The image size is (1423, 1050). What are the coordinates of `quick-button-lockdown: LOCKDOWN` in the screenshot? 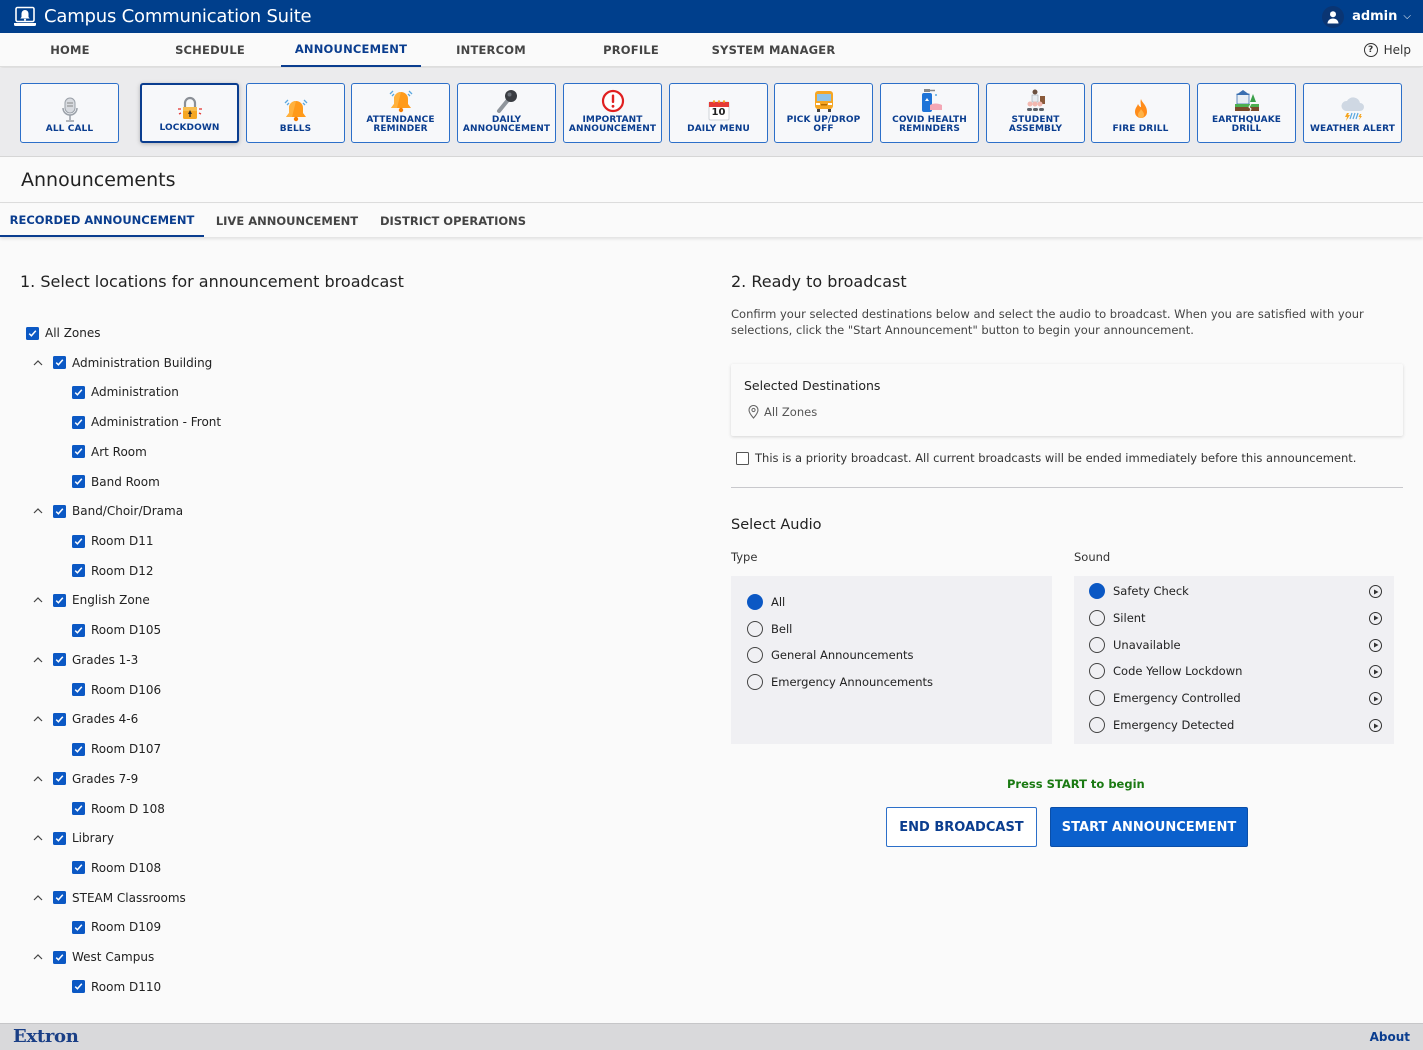 It's located at (189, 113).